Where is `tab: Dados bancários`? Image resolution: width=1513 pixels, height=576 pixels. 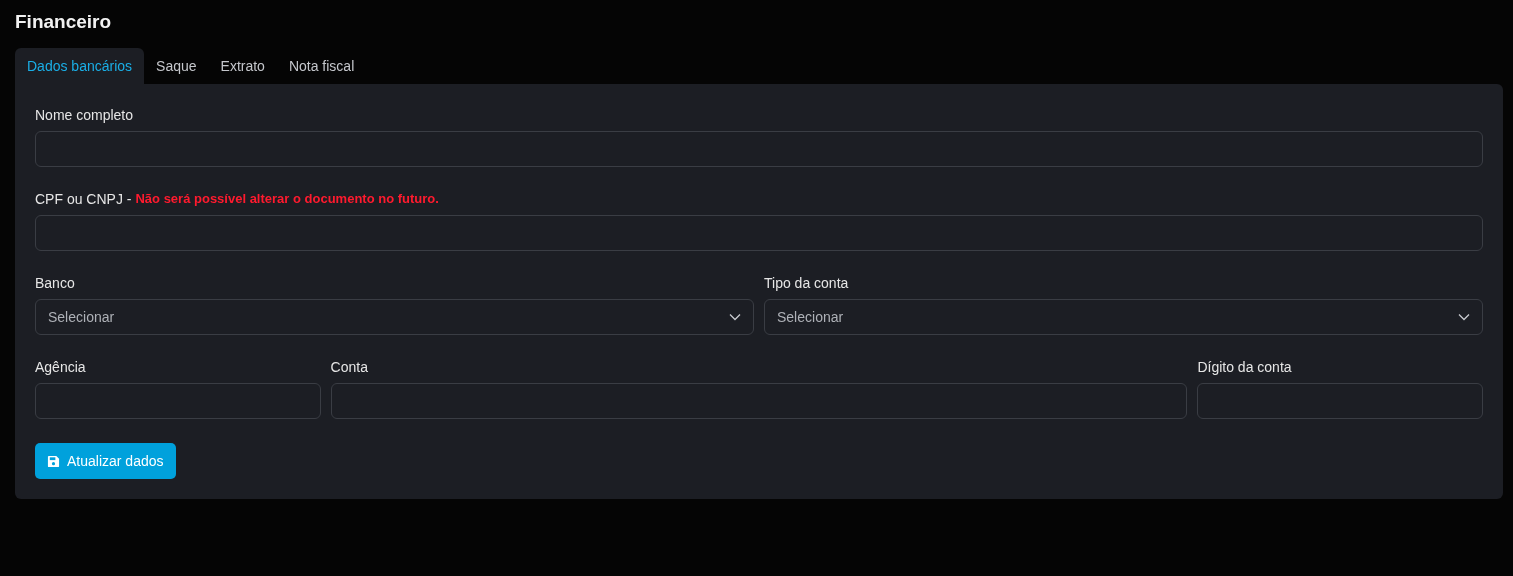
tab: Dados bancários is located at coordinates (80, 66).